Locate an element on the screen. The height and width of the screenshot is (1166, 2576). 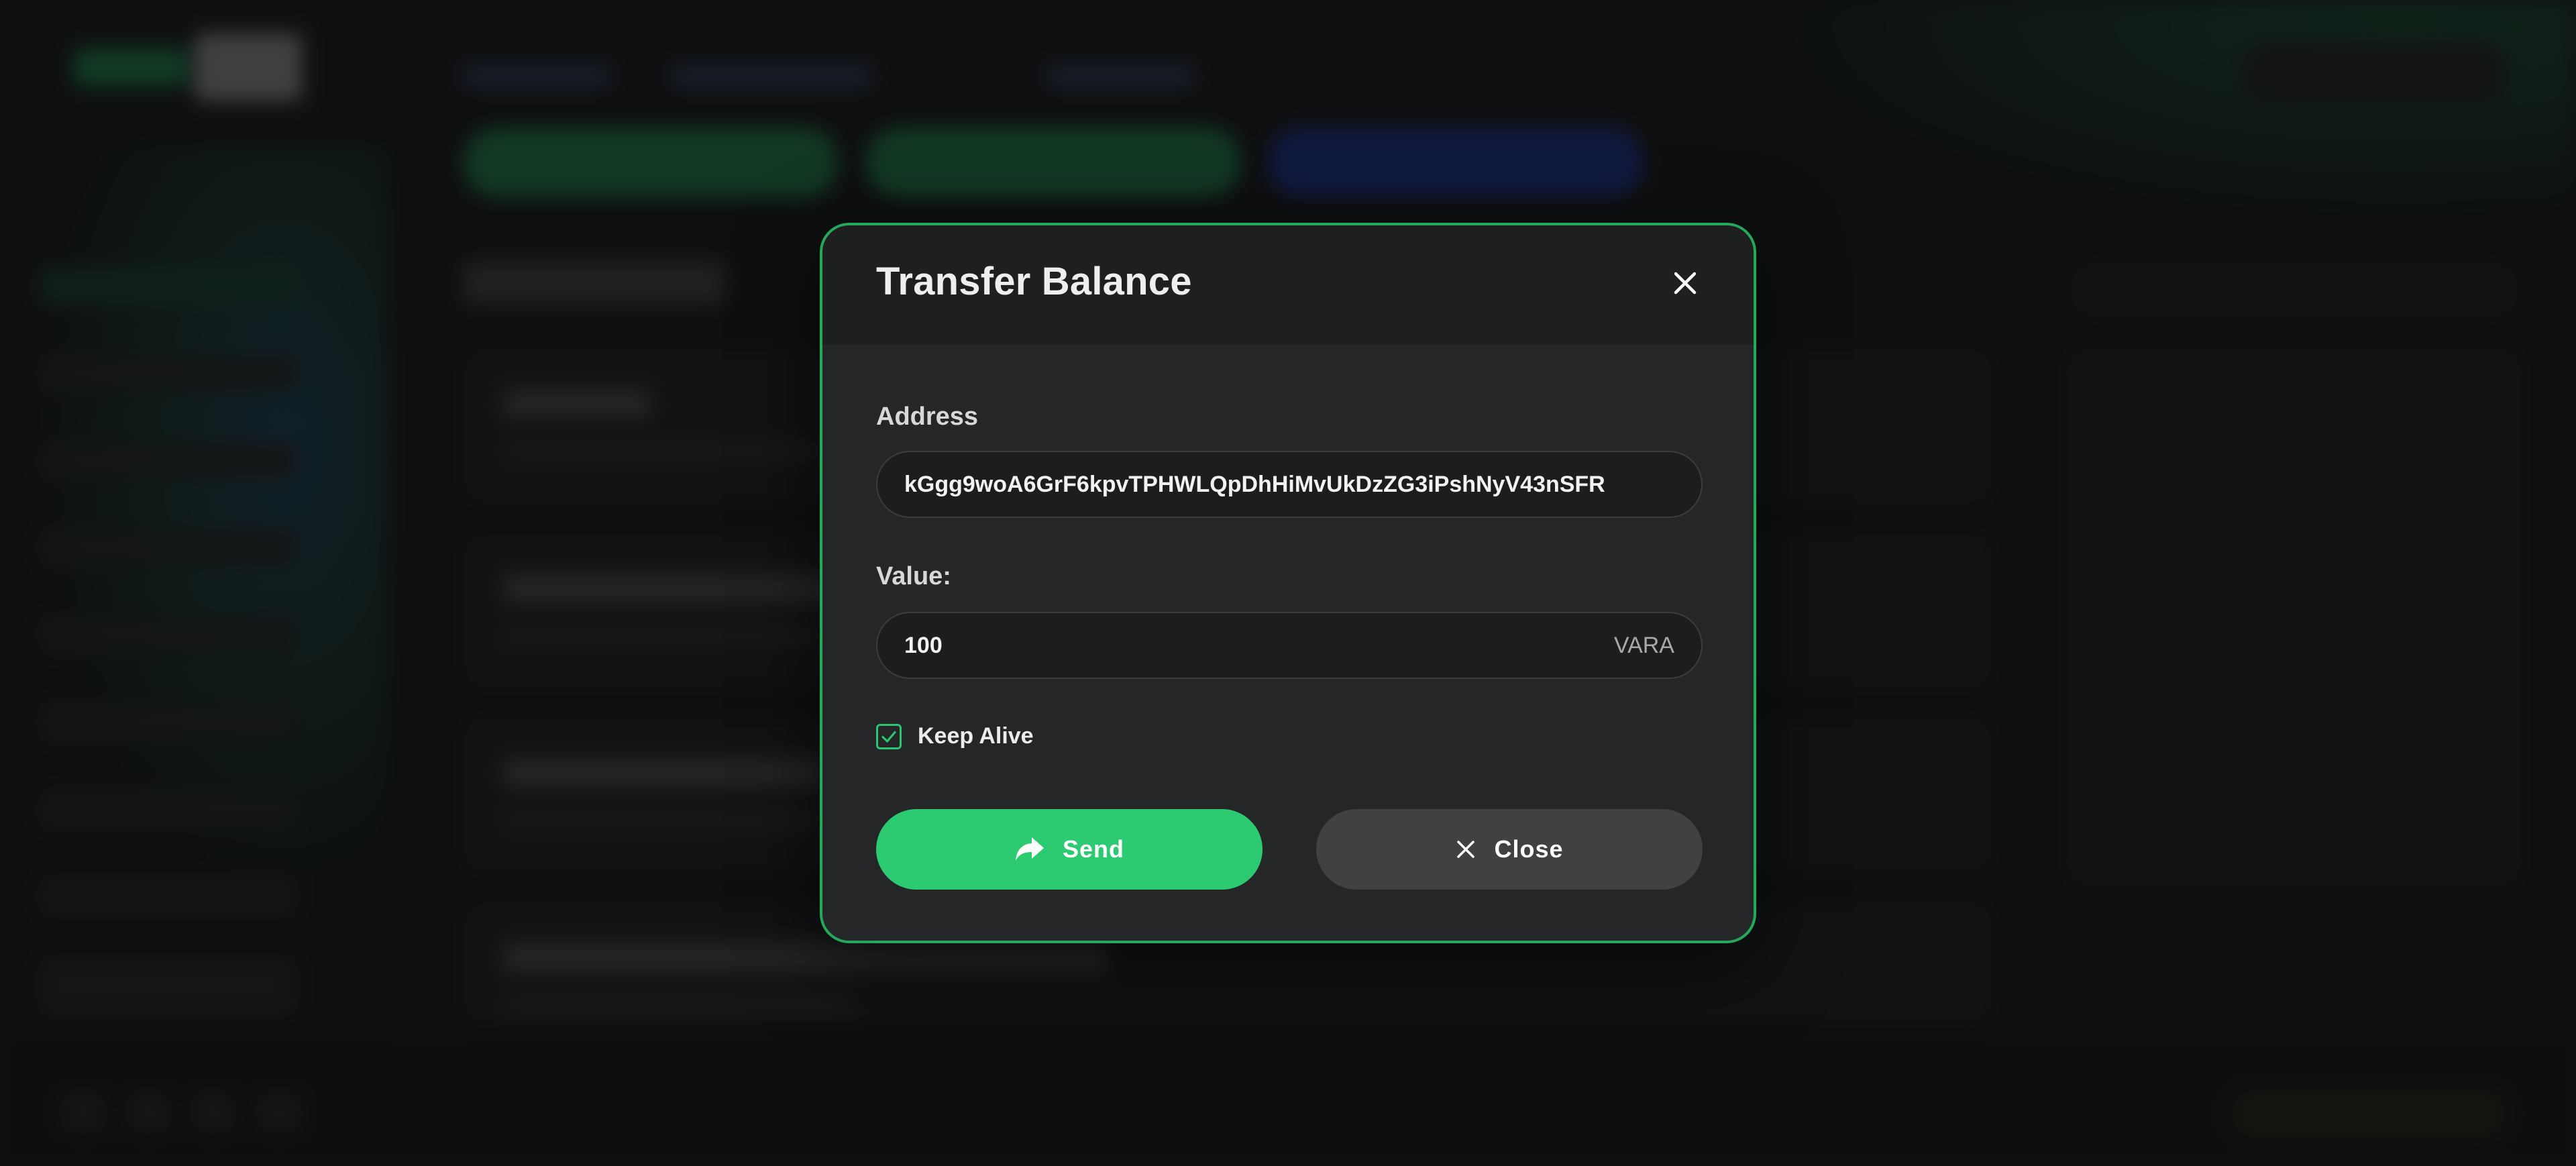
send-button-label: Send is located at coordinates (1093, 849).